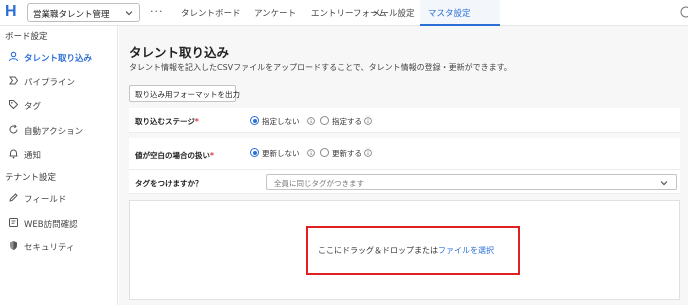 Image resolution: width=688 pixels, height=305 pixels. I want to click on stage-radio-specify, so click(324, 120).